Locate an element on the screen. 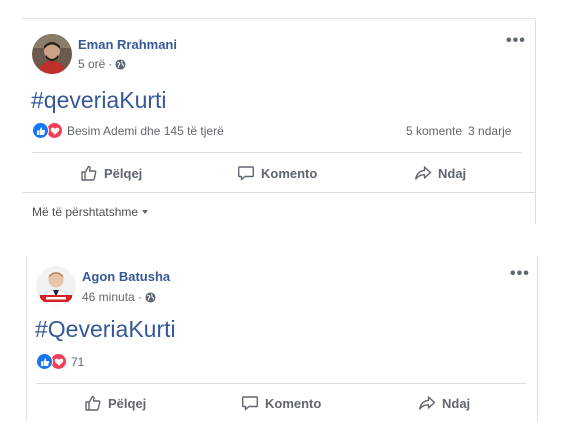 The height and width of the screenshot is (422, 566). hashtag-link: #QeveriaKurti is located at coordinates (105, 329).